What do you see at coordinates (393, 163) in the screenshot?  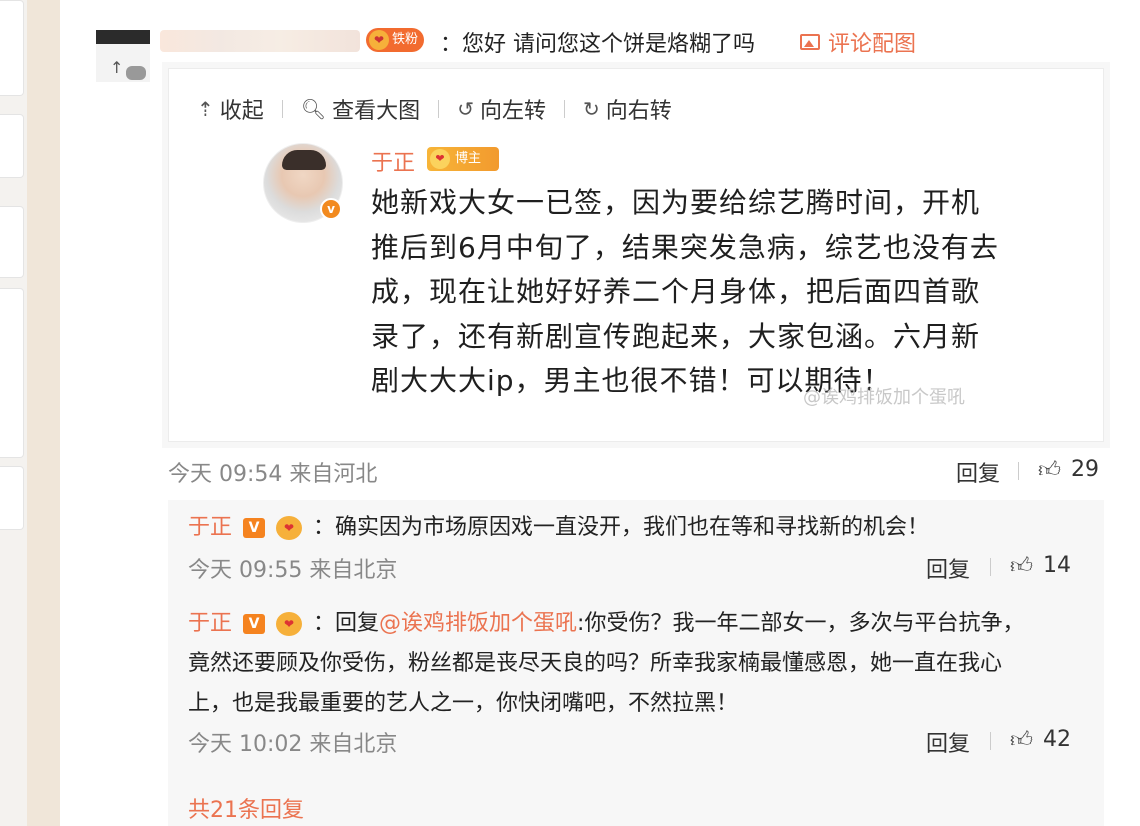 I see `post-author-name: 于正` at bounding box center [393, 163].